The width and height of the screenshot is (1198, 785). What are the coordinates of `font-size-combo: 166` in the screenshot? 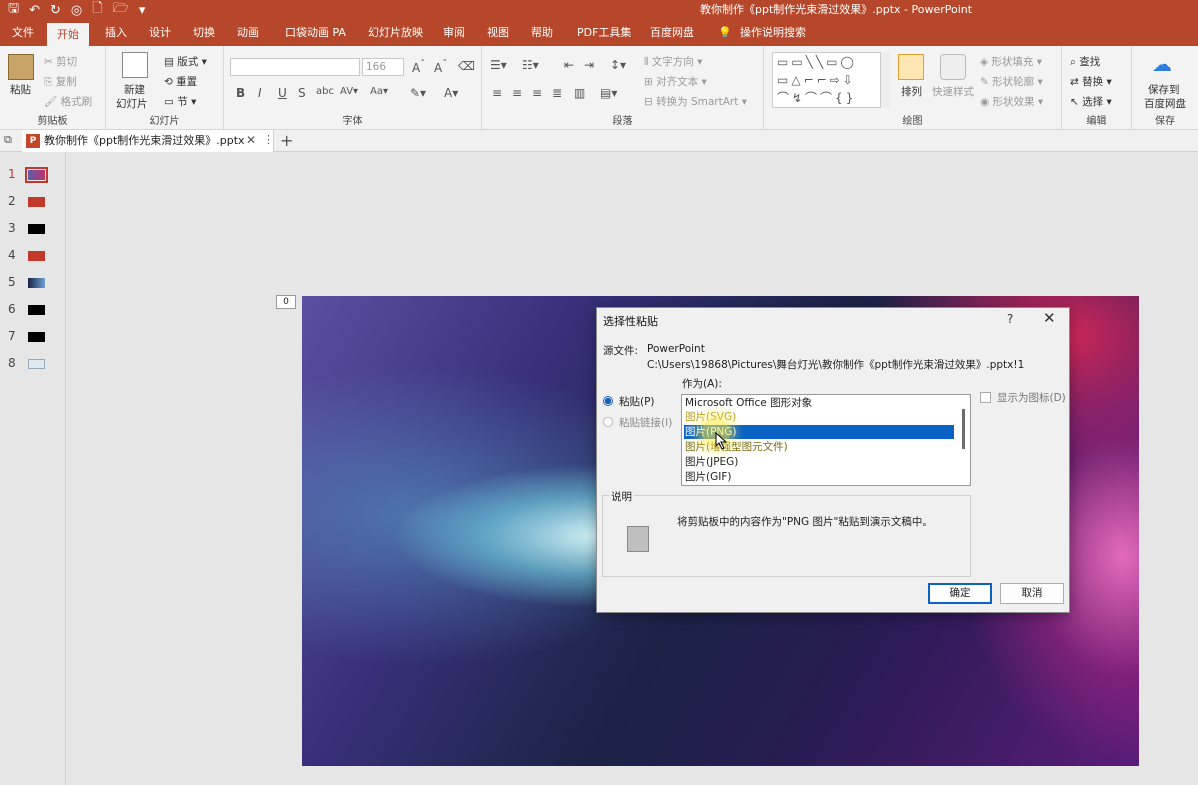 It's located at (383, 67).